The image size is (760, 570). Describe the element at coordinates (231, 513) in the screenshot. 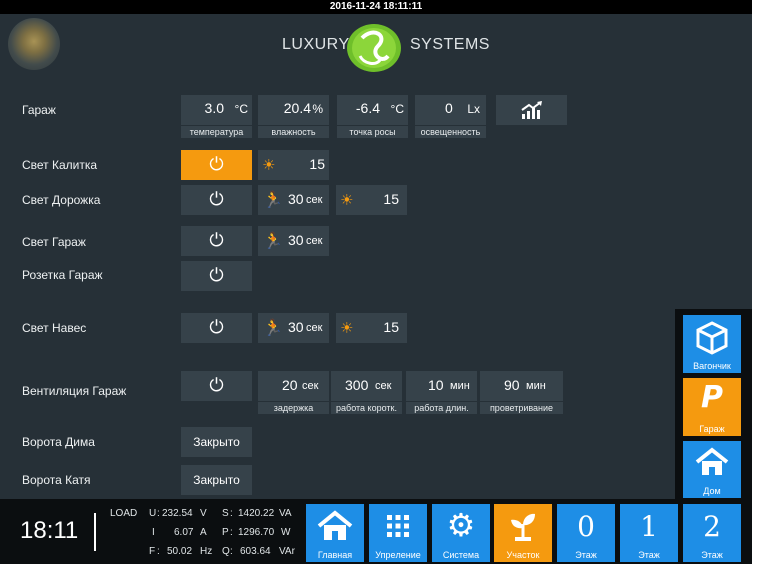

I see `s-colon: :` at that location.